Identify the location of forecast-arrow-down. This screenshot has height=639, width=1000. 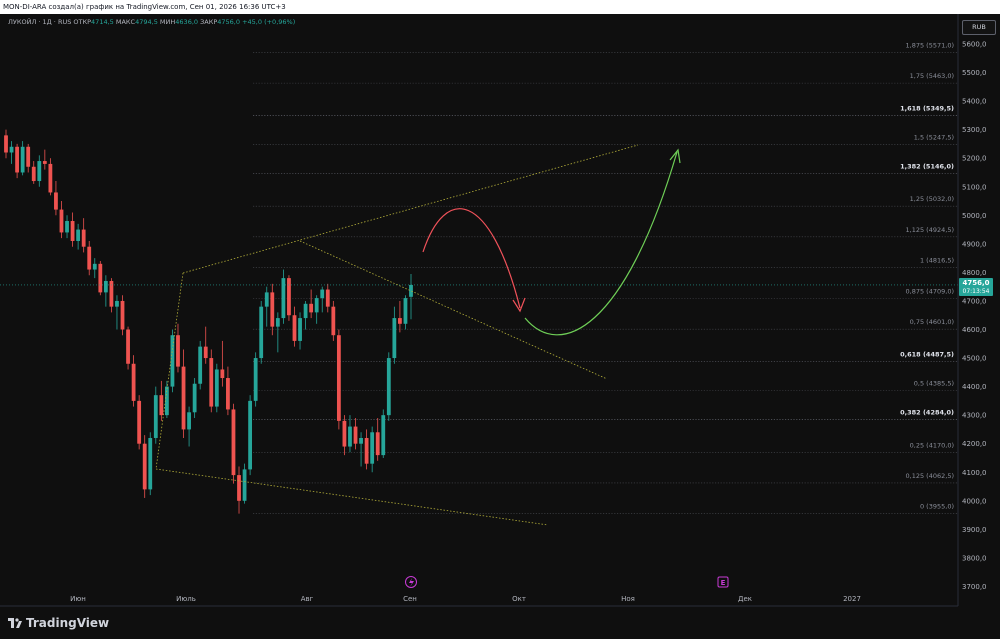
(471, 258).